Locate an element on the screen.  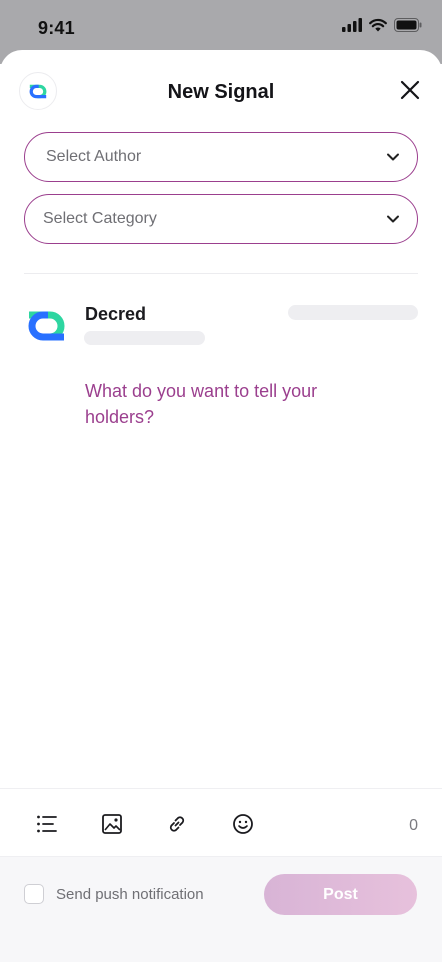
emoji-icon is located at coordinates (243, 824).